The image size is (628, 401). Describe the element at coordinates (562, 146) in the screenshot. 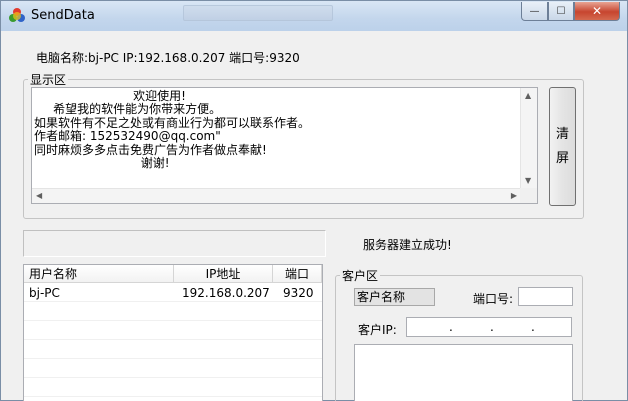

I see `clear-screen-button: 清 屏` at that location.